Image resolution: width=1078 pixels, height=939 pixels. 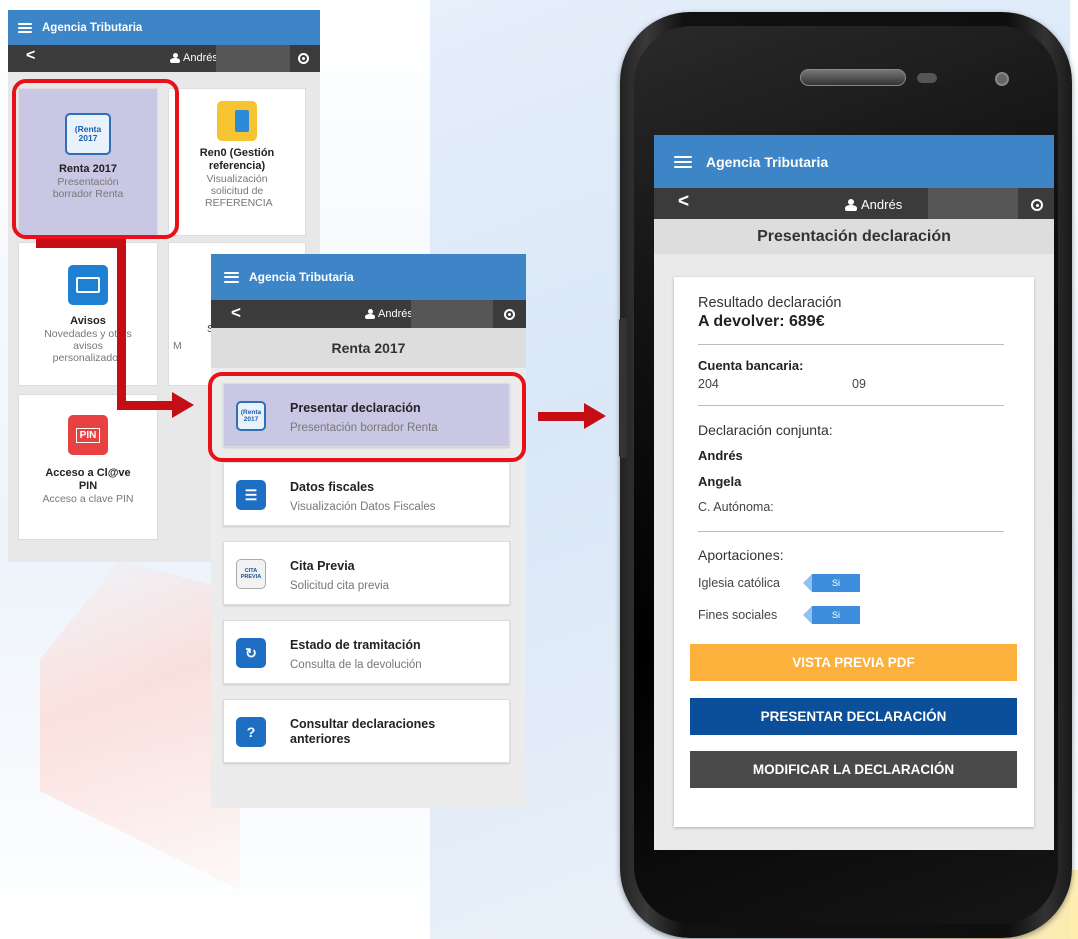 I want to click on result-label: Resultado declaración, so click(x=770, y=303).